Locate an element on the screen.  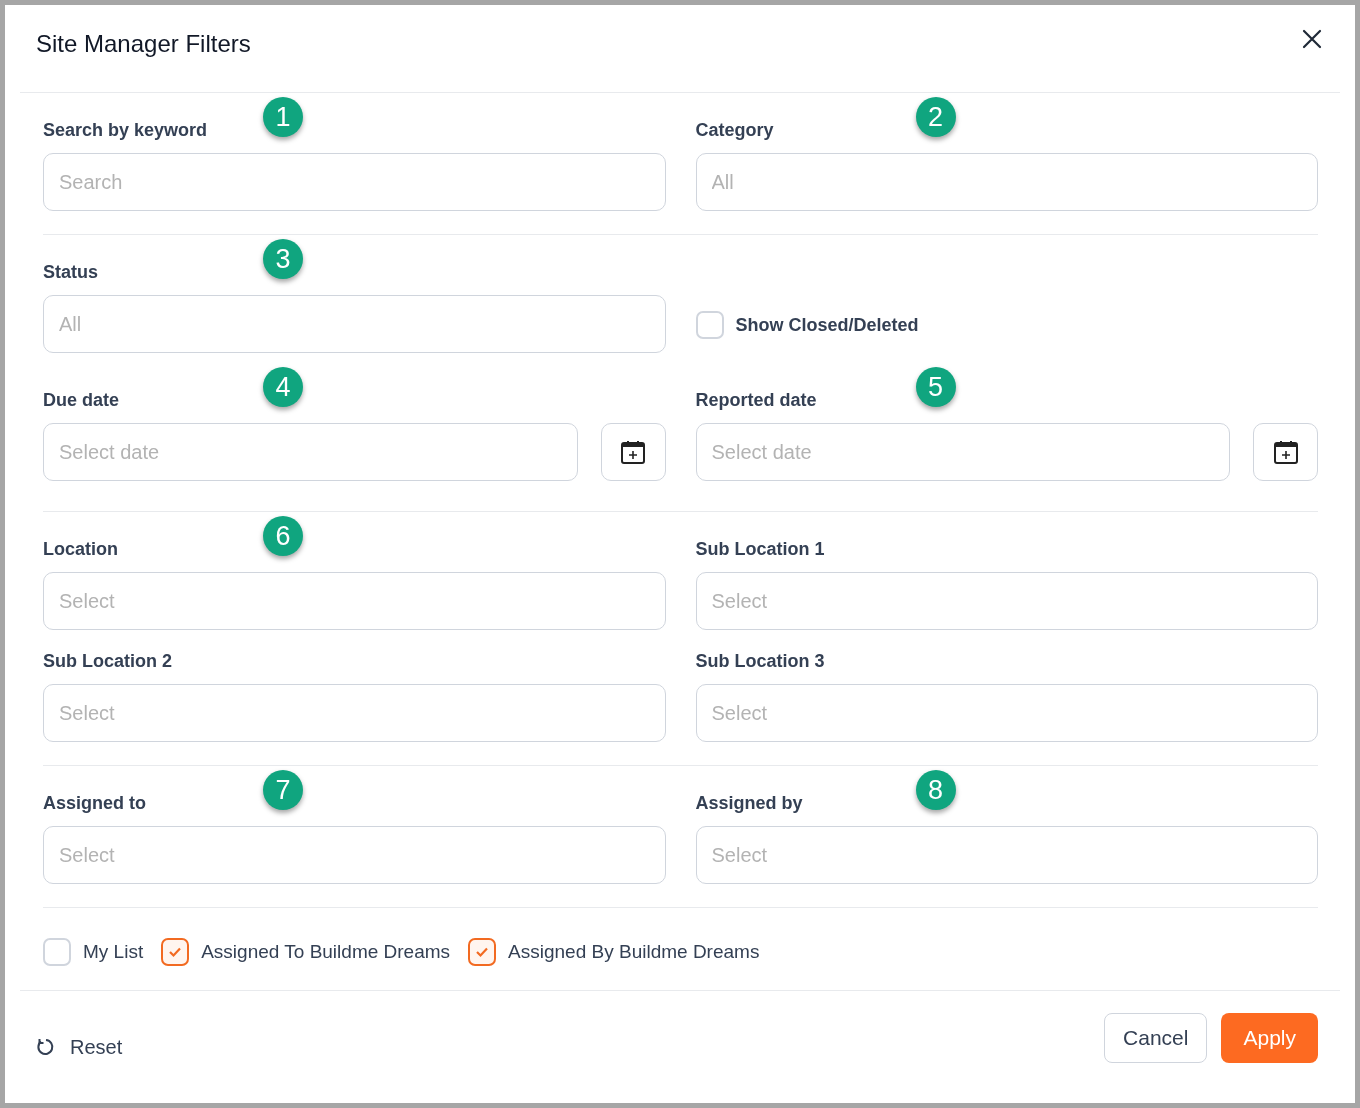
callout-badge: 1 is located at coordinates (283, 117).